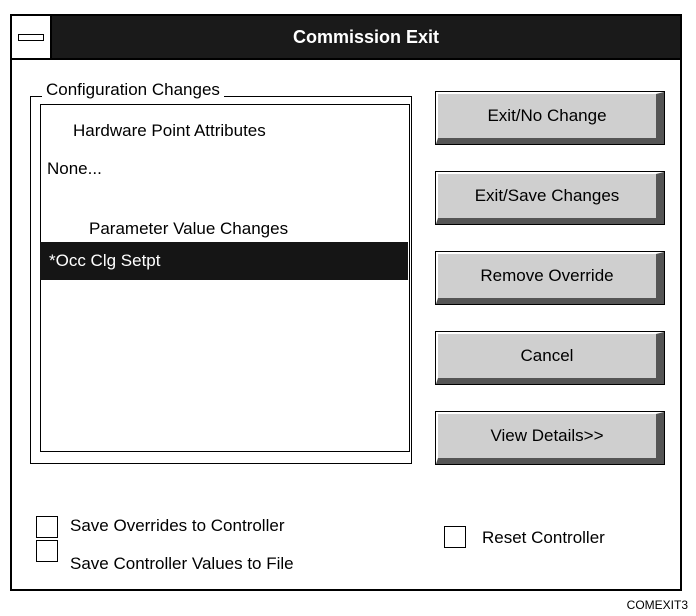  Describe the element at coordinates (133, 90) in the screenshot. I see `group-label: Configuration Changes` at that location.